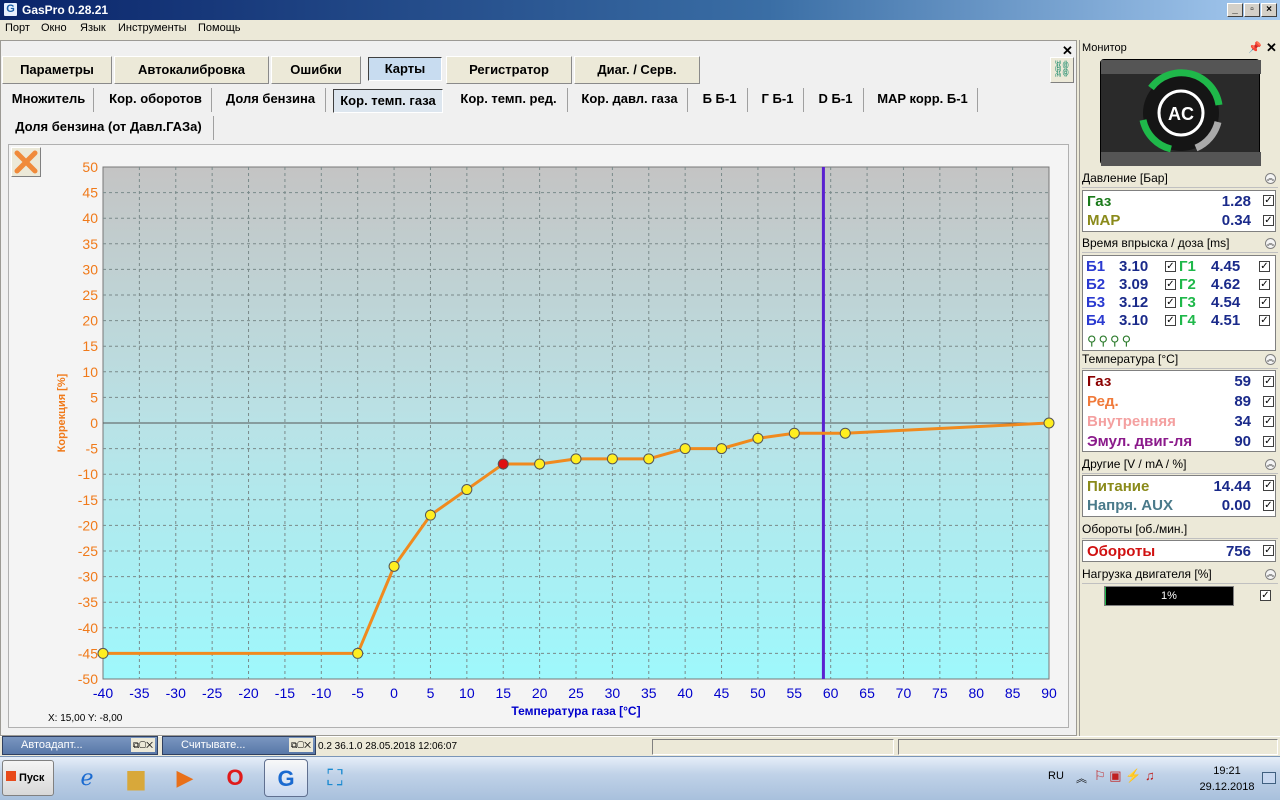 The width and height of the screenshot is (1280, 800). What do you see at coordinates (1271, 48) in the screenshot?
I see `monitor-close-icon: ✕` at bounding box center [1271, 48].